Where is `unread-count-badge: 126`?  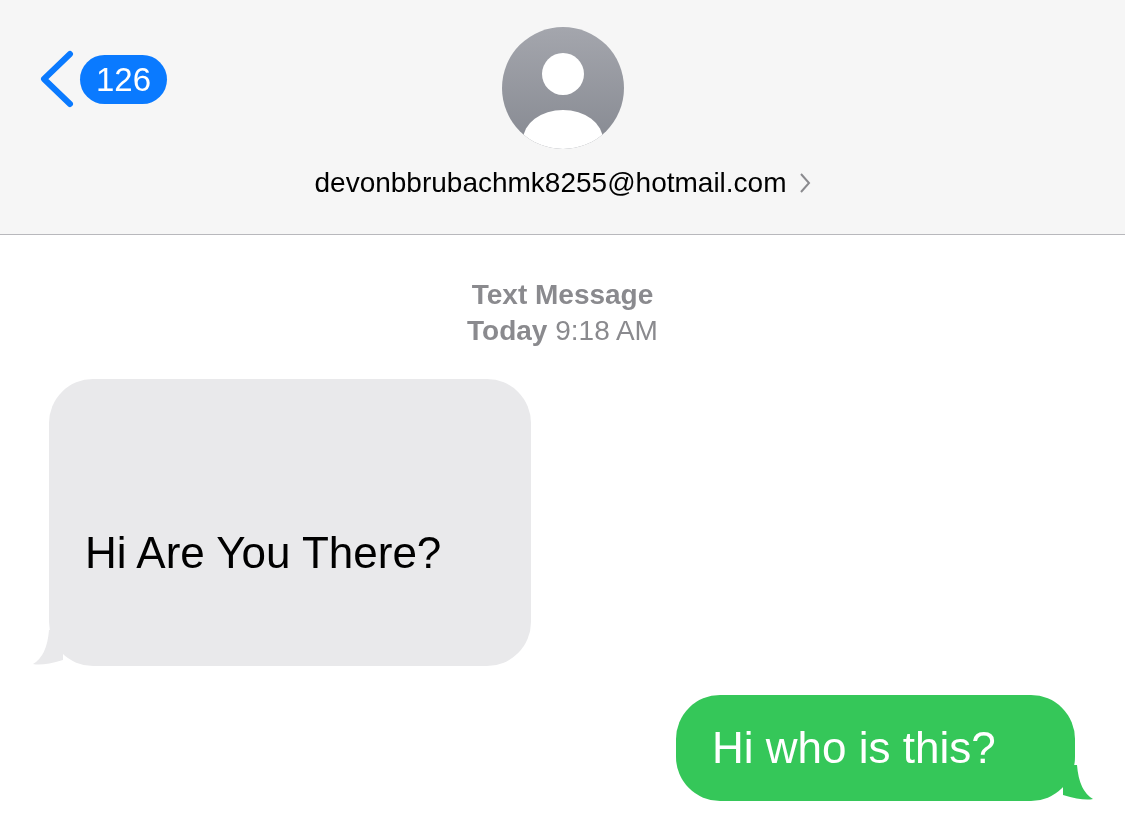 unread-count-badge: 126 is located at coordinates (124, 79).